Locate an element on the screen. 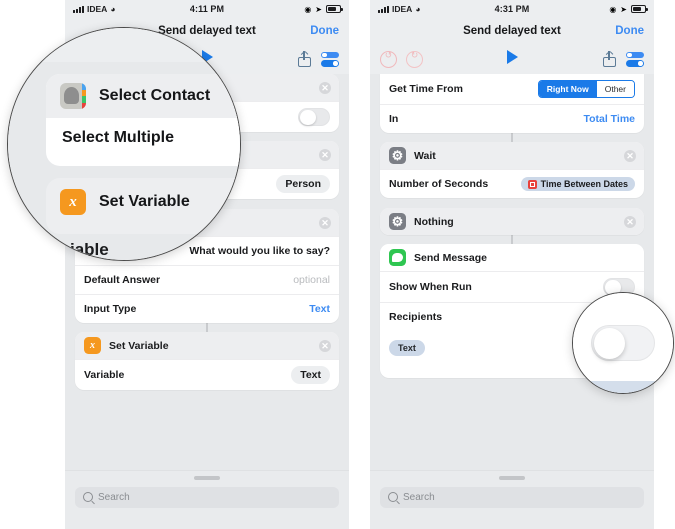  card-title: Wait is located at coordinates (425, 155).